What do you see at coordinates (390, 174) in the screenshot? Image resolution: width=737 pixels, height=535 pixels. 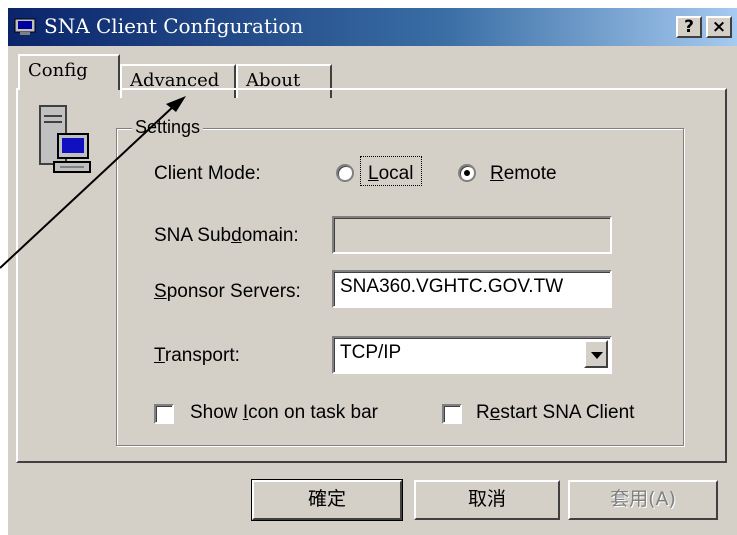 I see `radio-local-label: Local` at bounding box center [390, 174].